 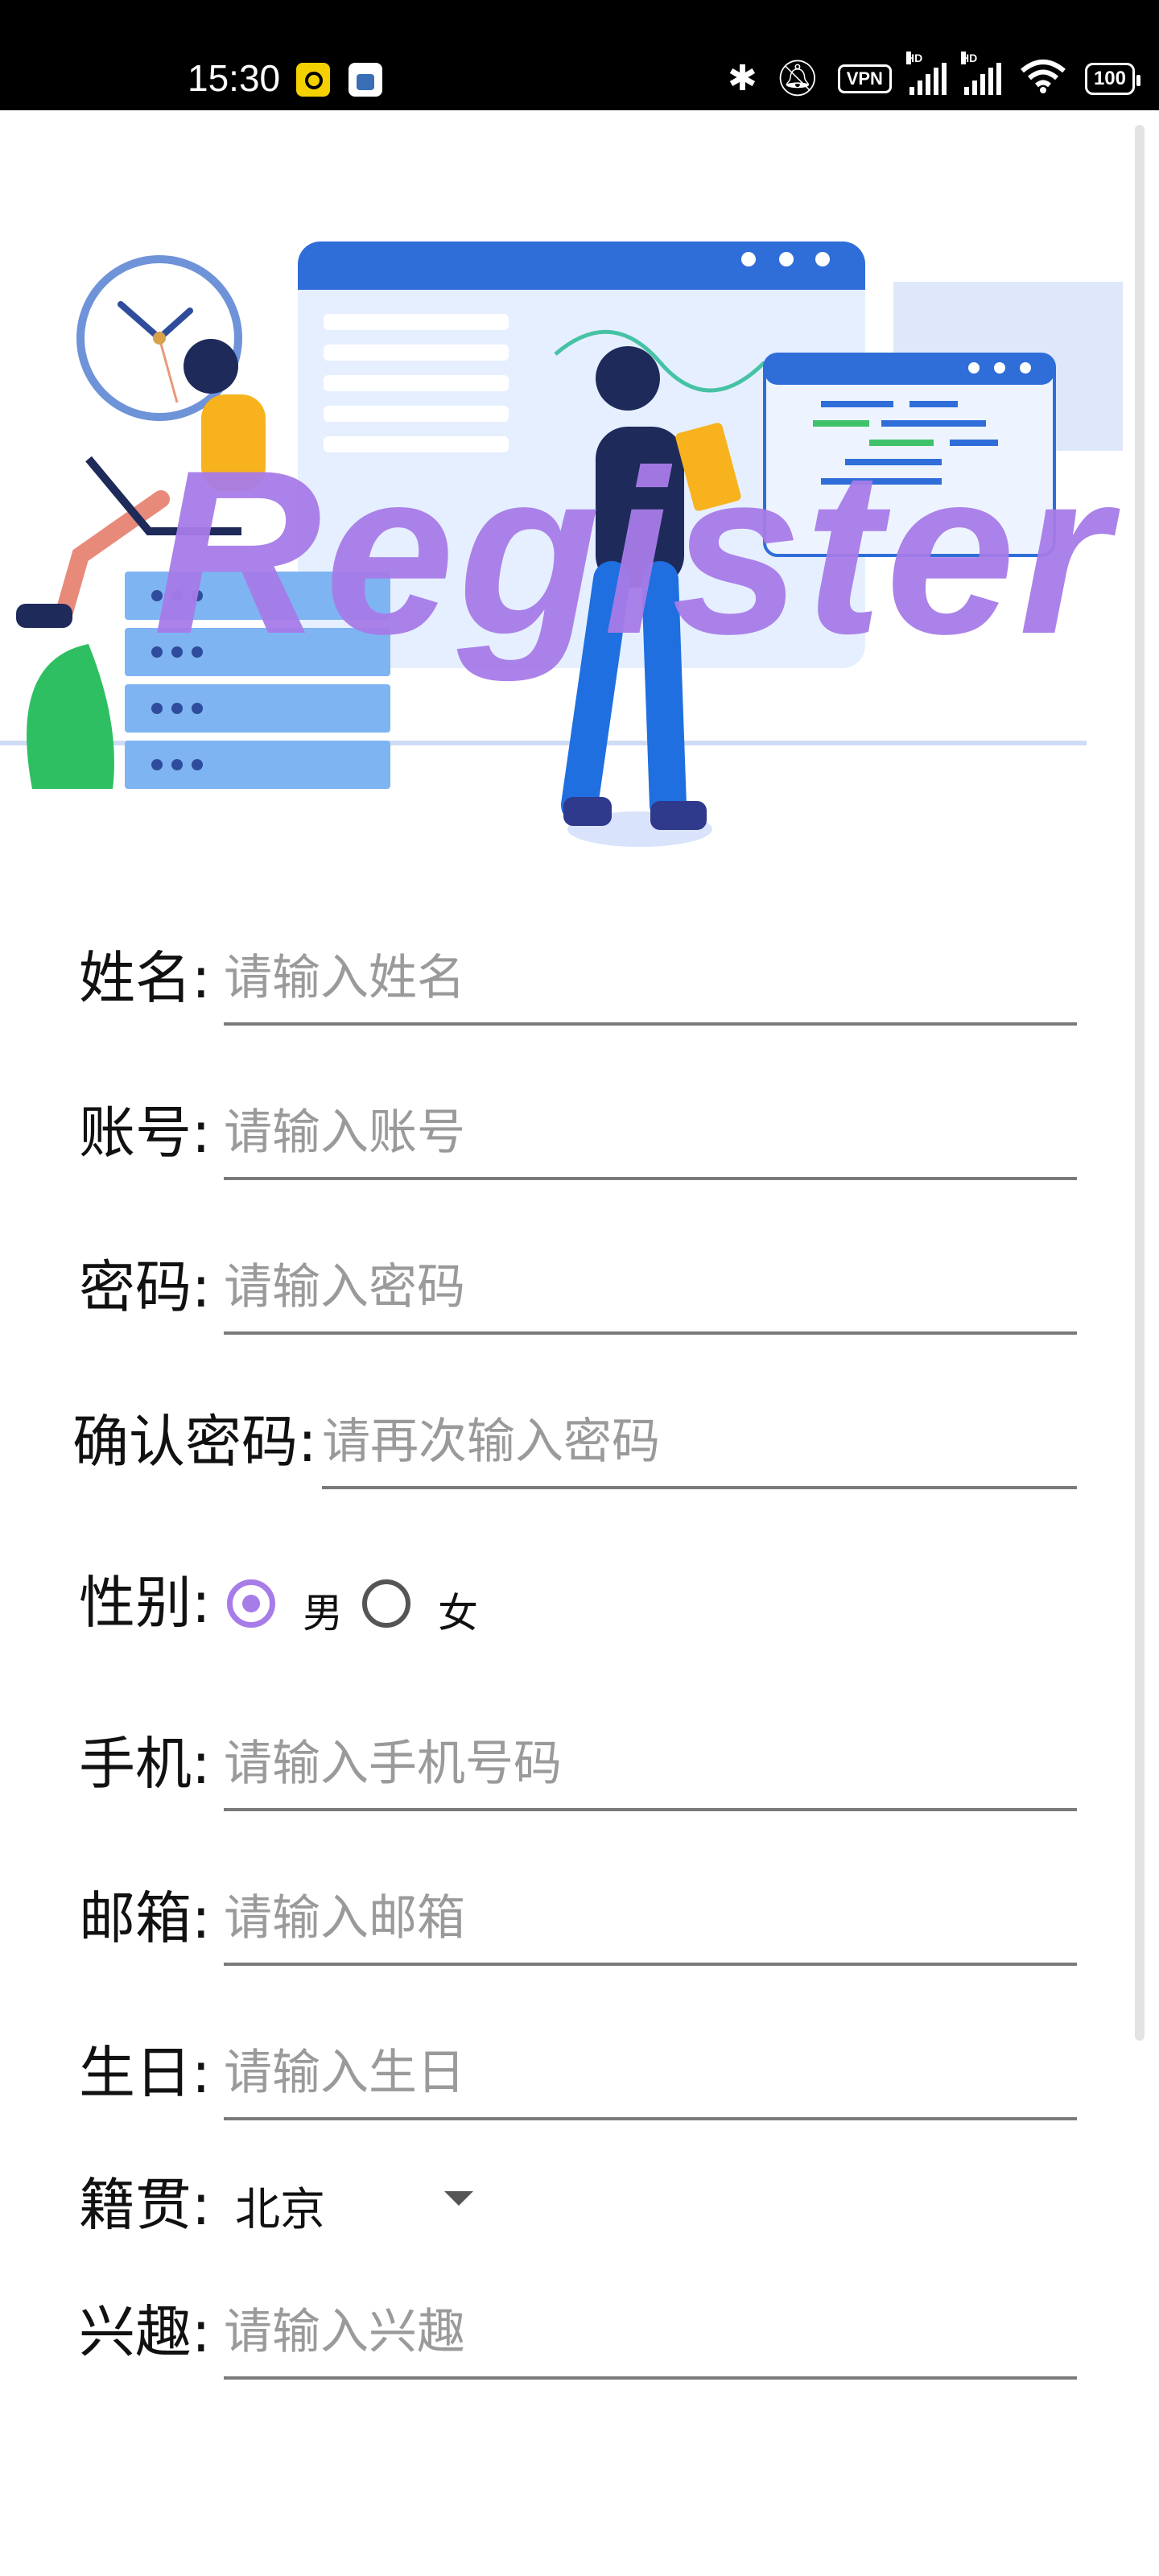 I want to click on gender-female-label: 女, so click(x=458, y=1610).